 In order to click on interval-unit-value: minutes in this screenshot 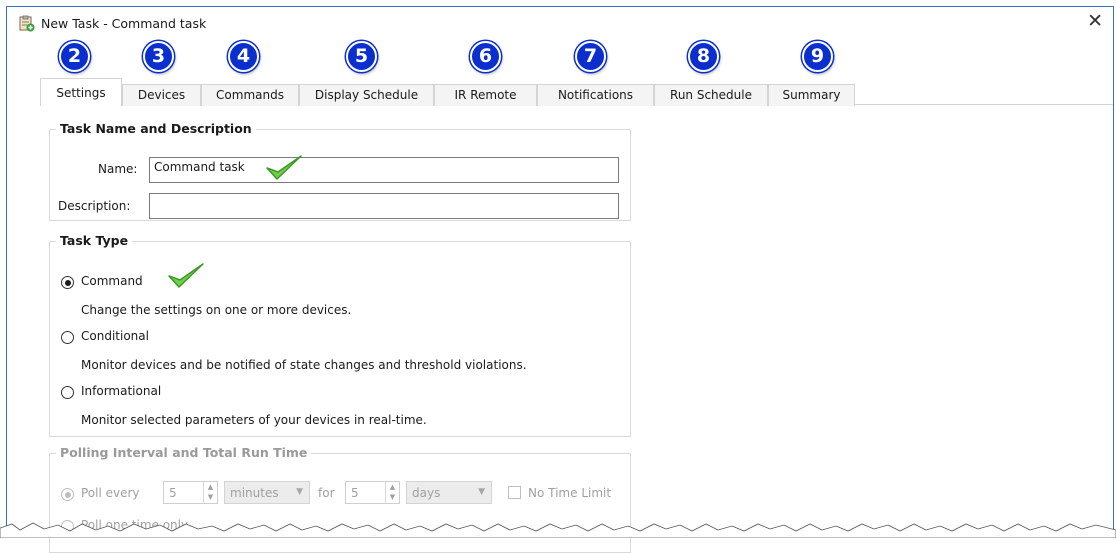, I will do `click(254, 493)`.